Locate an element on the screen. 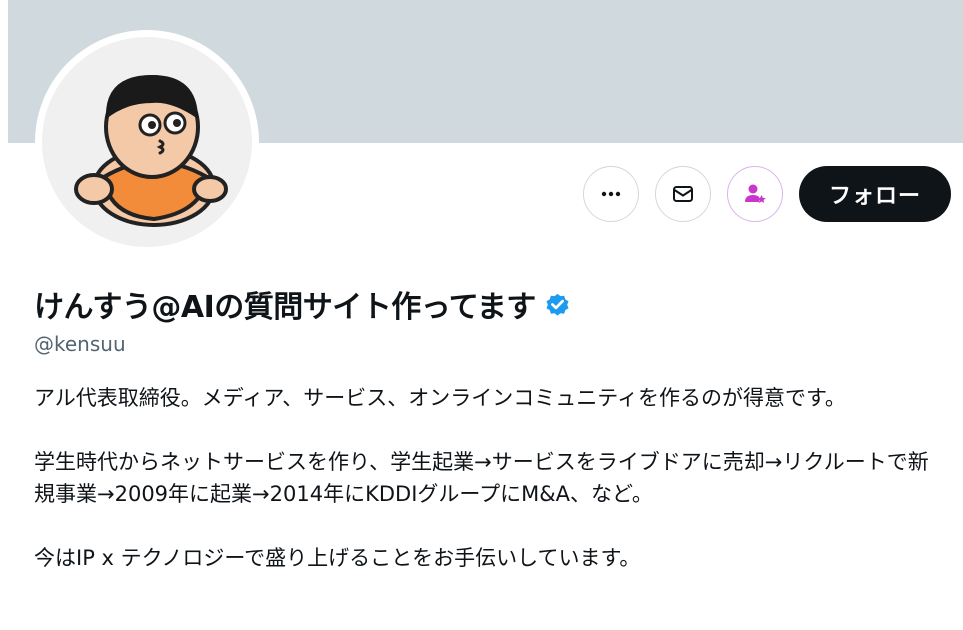  more-button is located at coordinates (611, 194).